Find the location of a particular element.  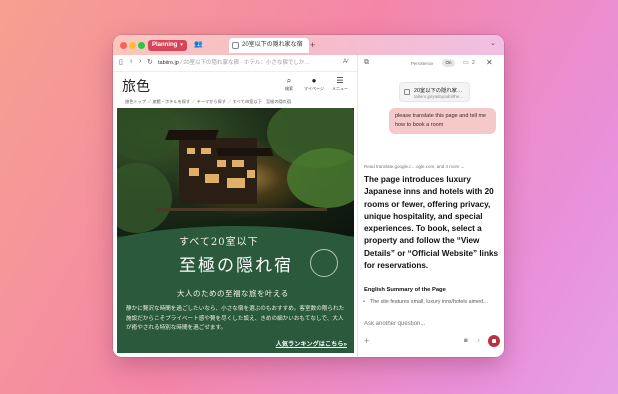

space-label: Planning is located at coordinates (165, 45).